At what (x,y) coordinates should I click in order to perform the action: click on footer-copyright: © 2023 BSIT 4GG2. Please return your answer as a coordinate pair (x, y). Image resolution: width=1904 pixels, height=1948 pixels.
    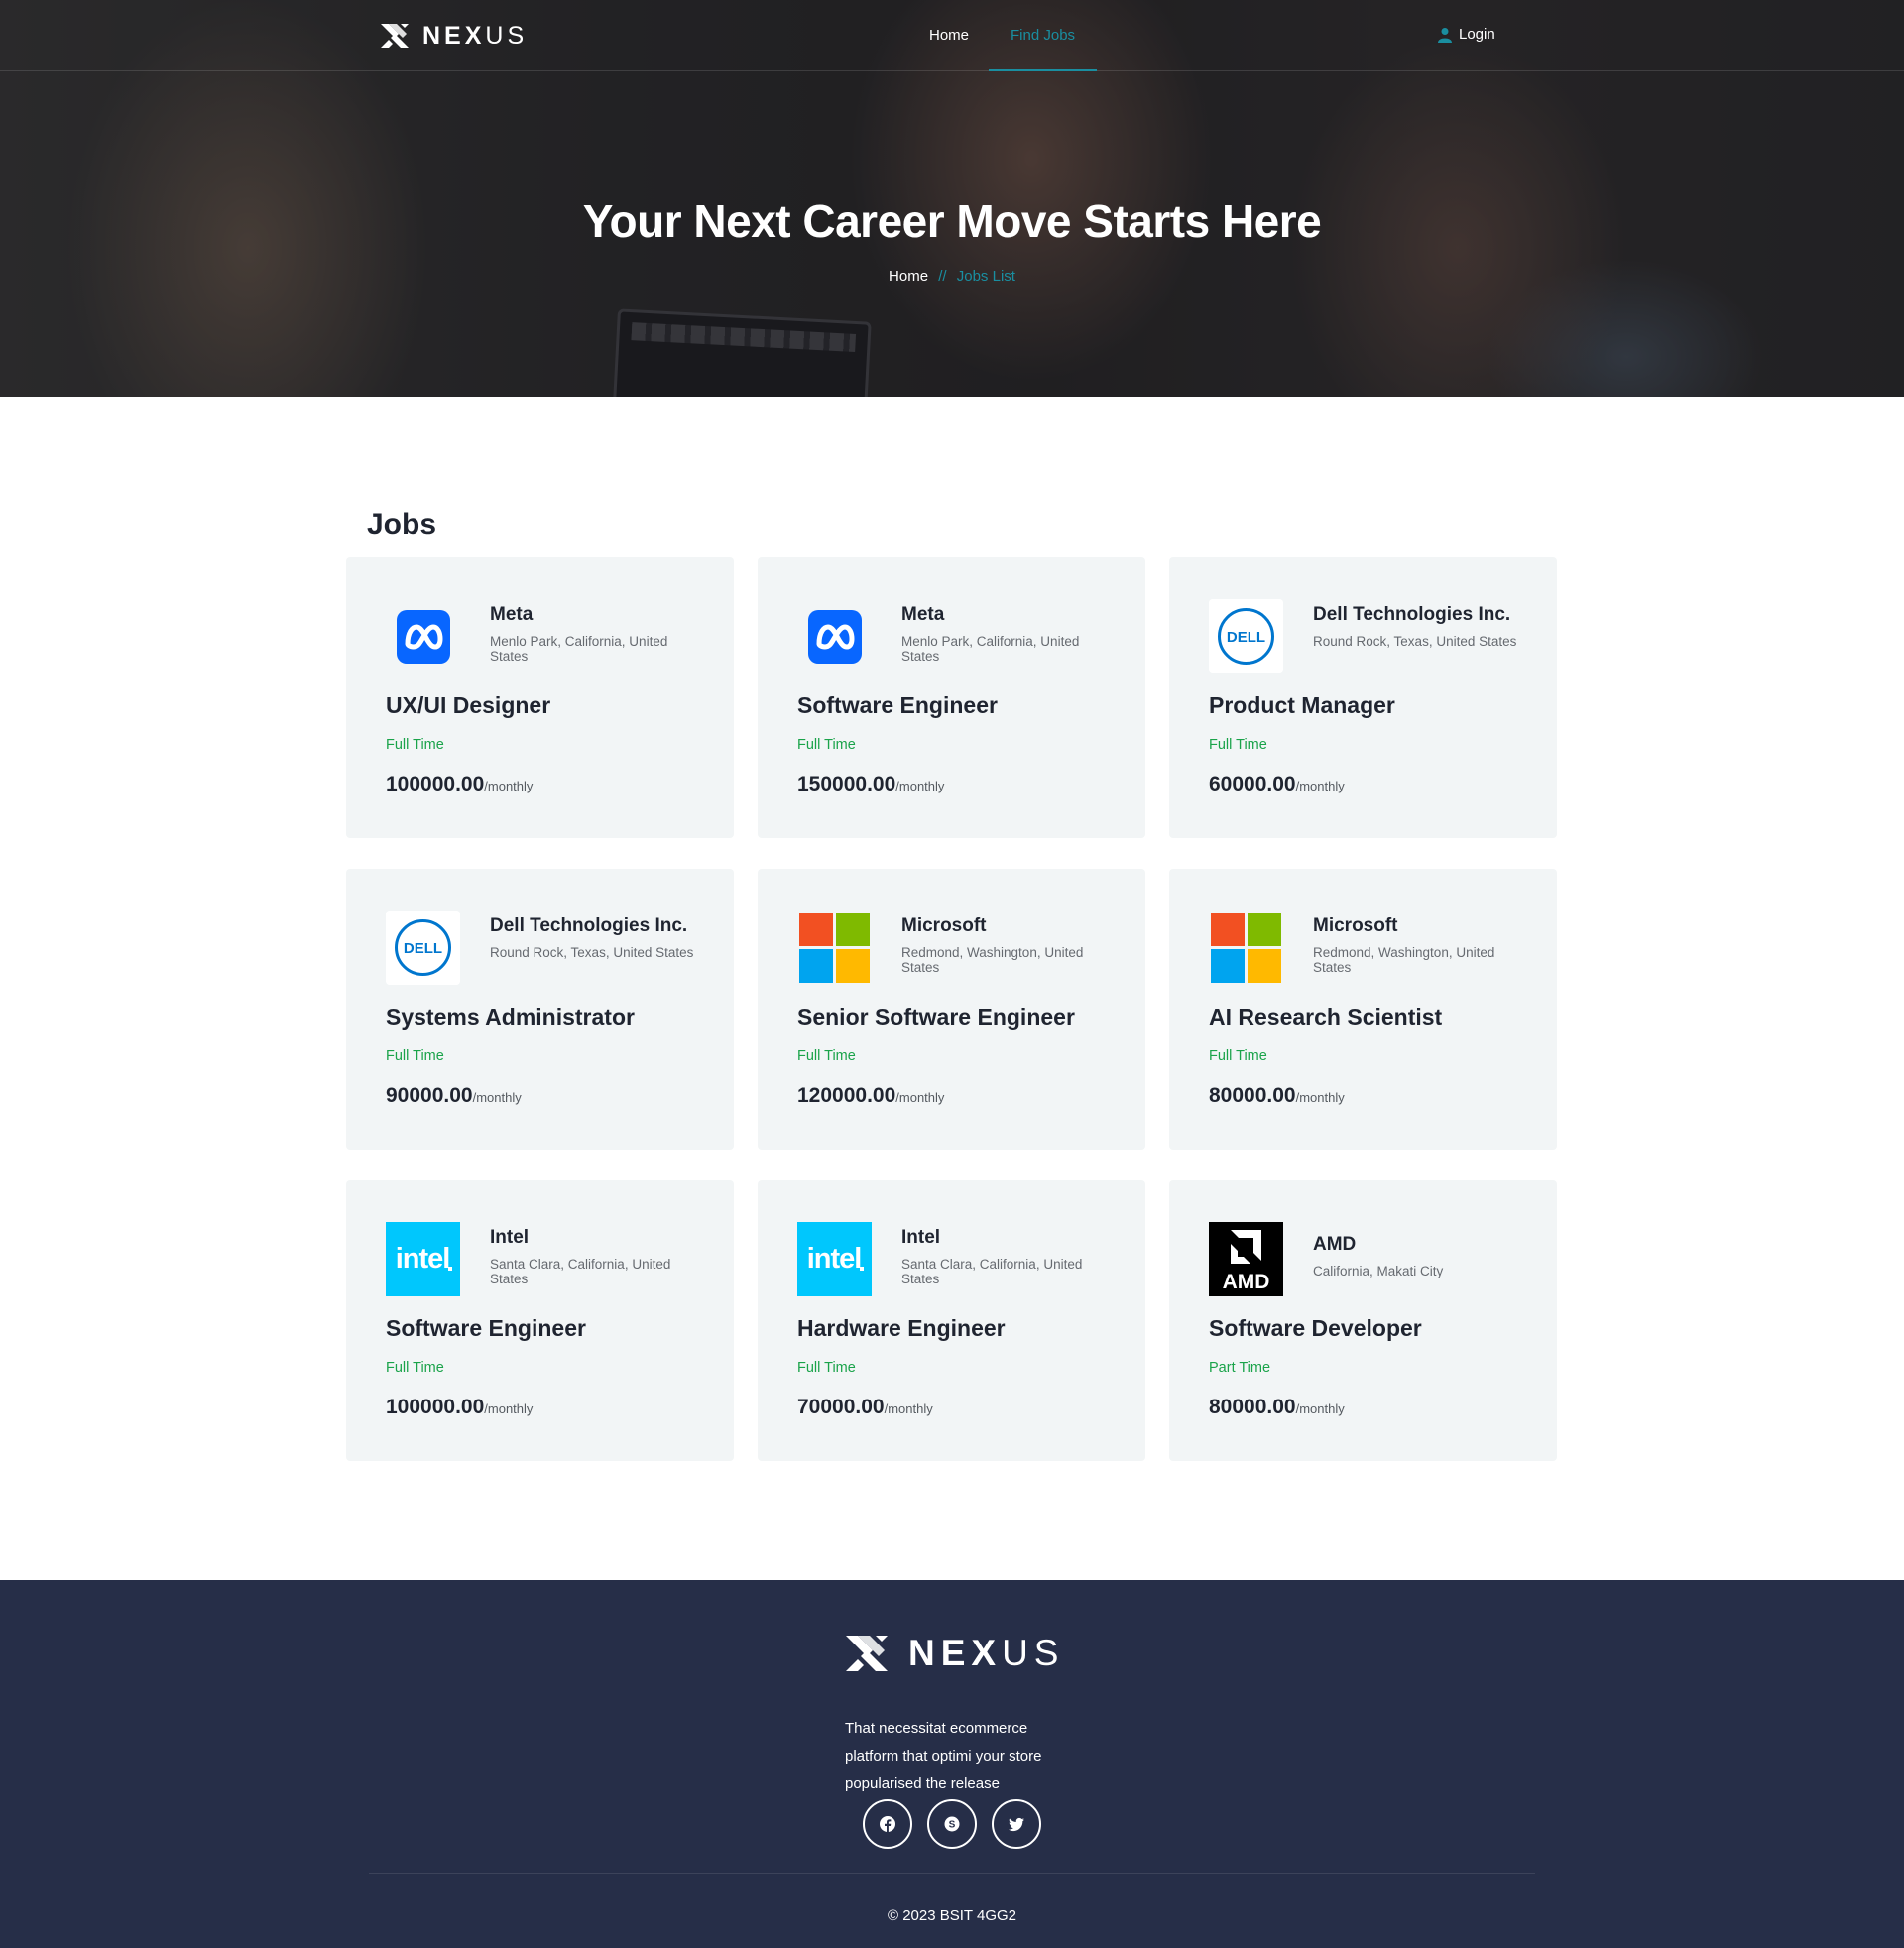
    Looking at the image, I should click on (951, 1915).